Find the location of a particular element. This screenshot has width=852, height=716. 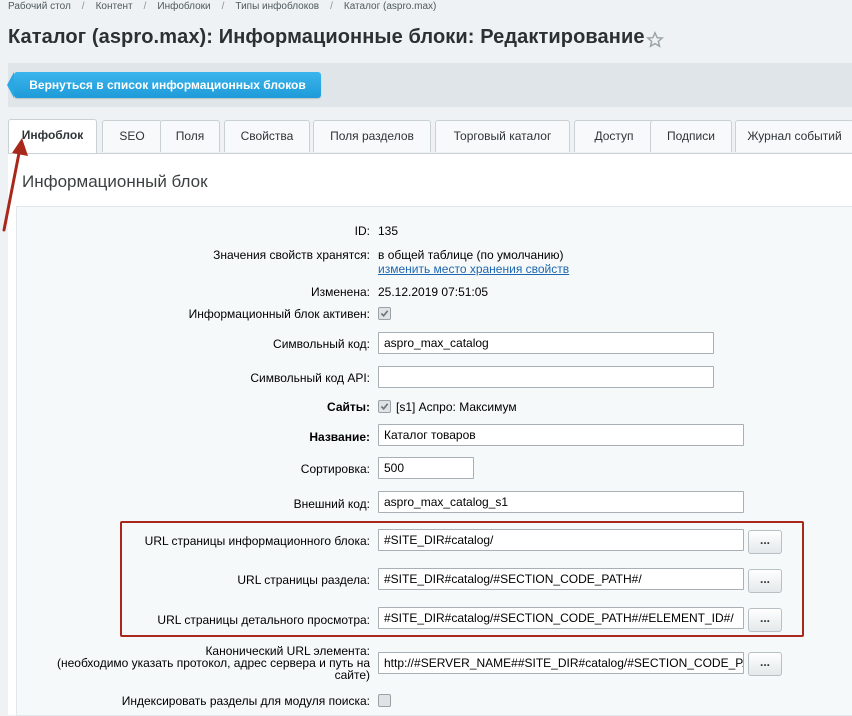

sites-label: Сайты: is located at coordinates (348, 407).